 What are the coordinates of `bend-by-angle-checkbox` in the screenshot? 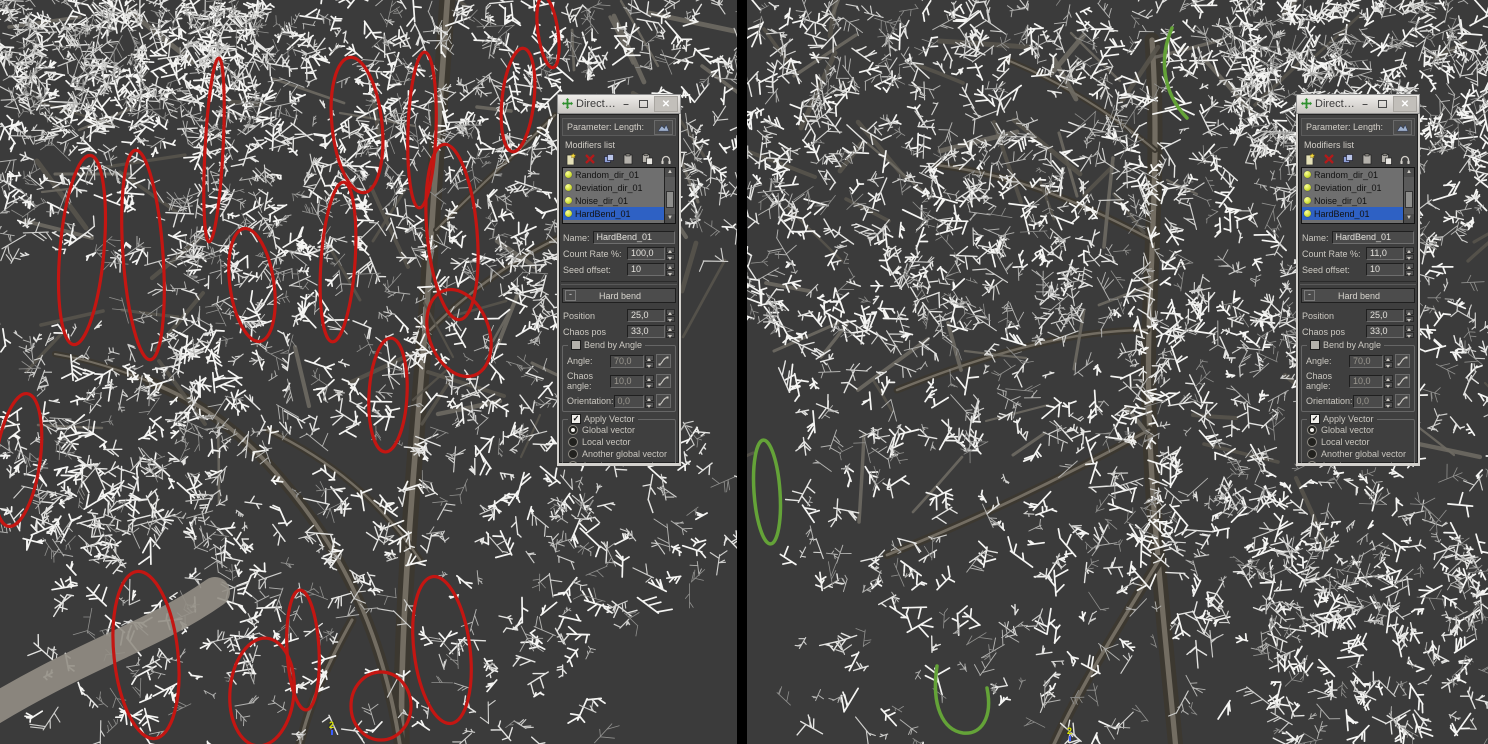 It's located at (576, 345).